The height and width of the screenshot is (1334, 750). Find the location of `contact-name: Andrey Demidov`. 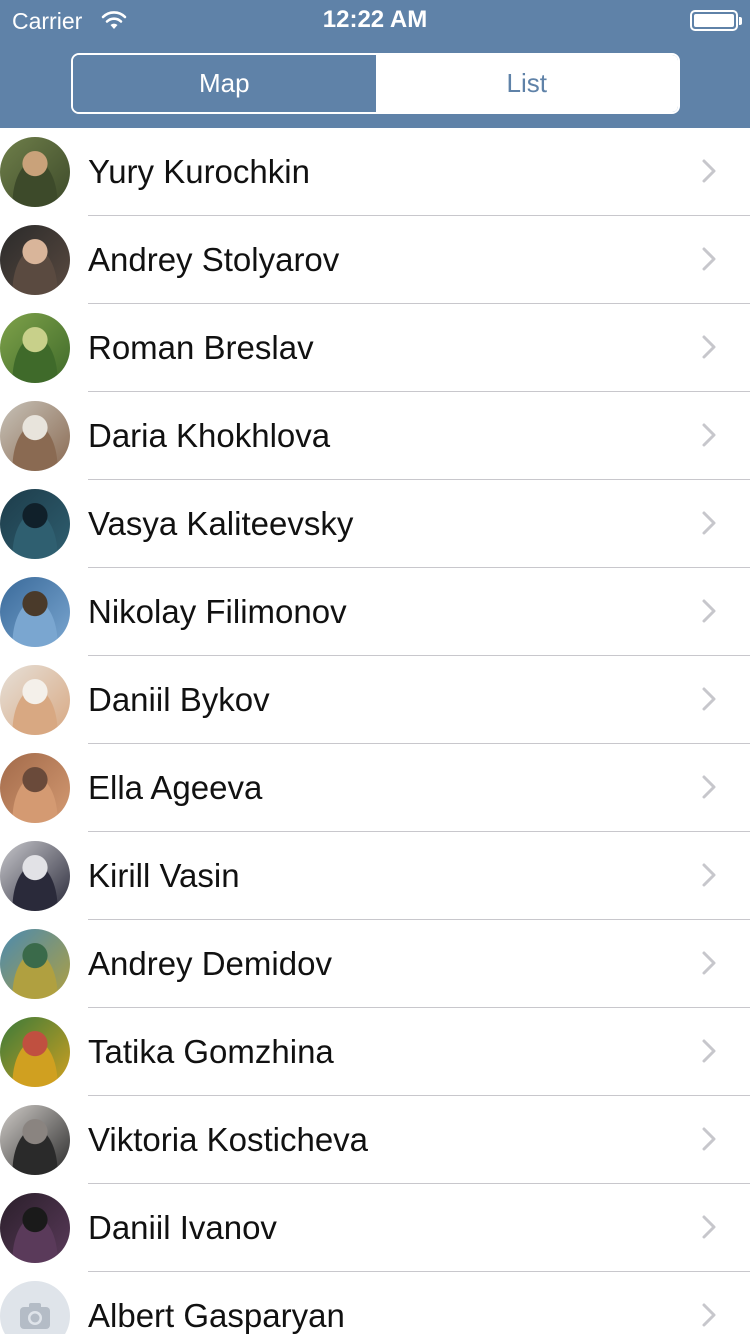

contact-name: Andrey Demidov is located at coordinates (210, 963).